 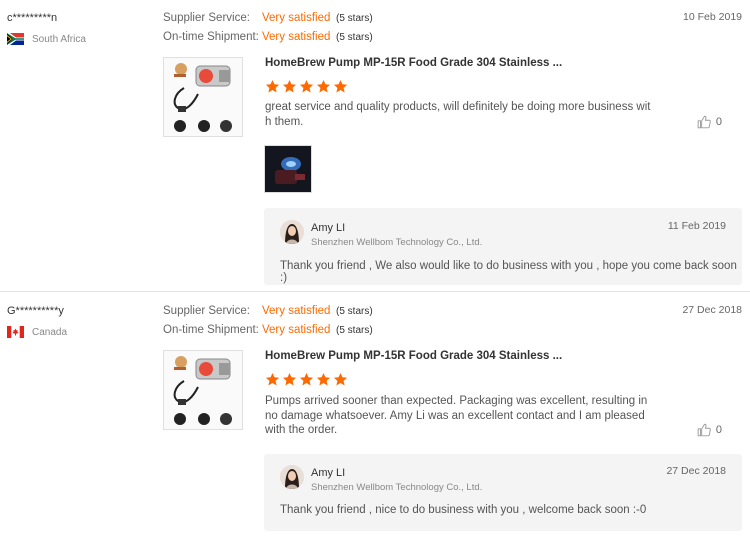 I want to click on review-photo, so click(x=288, y=169).